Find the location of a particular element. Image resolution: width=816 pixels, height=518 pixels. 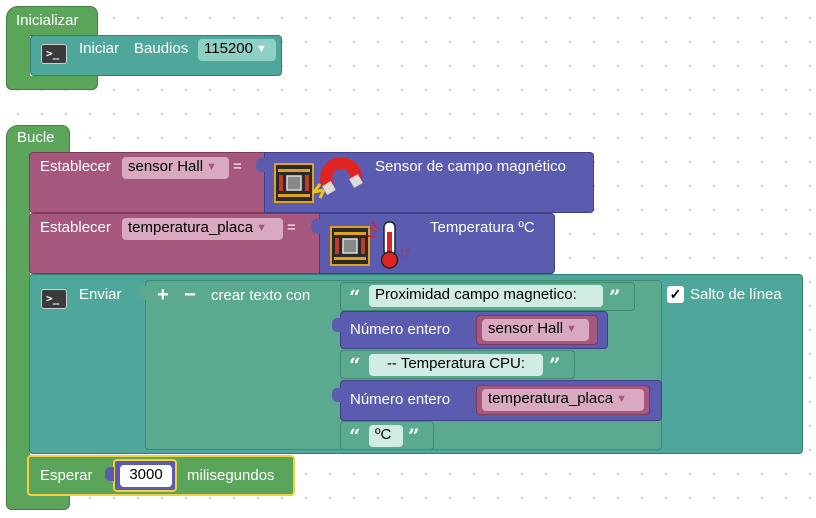

serial-send-label: Enviar is located at coordinates (100, 294).